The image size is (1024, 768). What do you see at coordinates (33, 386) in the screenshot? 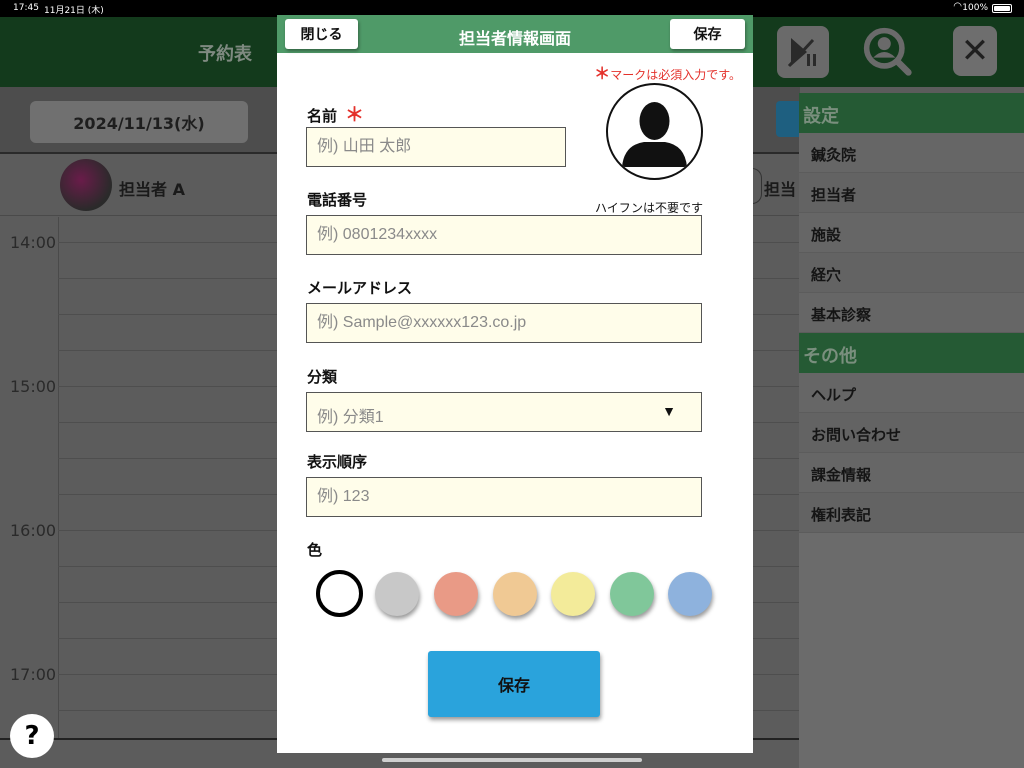
I see `hour-label: 15:00` at bounding box center [33, 386].